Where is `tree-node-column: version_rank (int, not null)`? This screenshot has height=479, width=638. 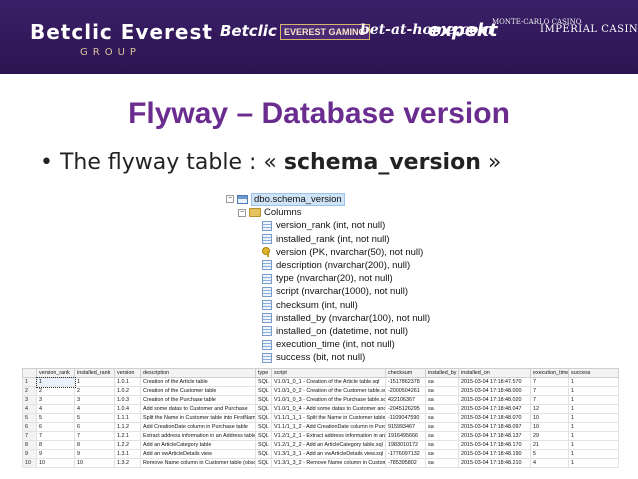 tree-node-column: version_rank (int, not null) is located at coordinates (326, 225).